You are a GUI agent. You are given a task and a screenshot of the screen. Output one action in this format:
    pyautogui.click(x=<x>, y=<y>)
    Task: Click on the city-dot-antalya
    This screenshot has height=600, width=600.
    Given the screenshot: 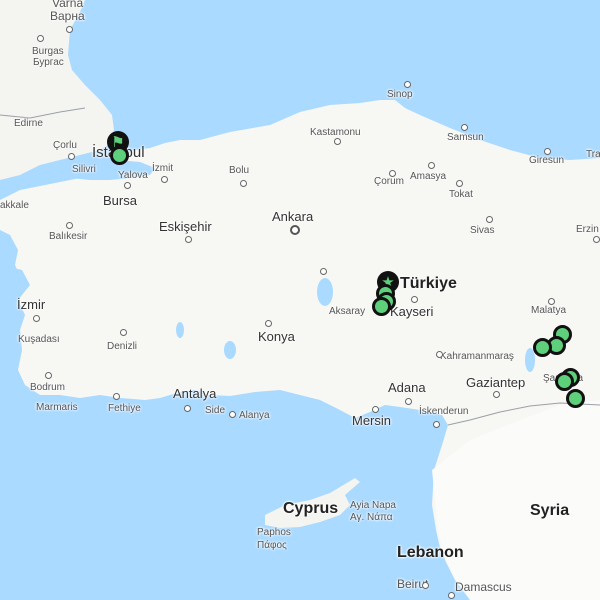 What is the action you would take?
    pyautogui.click(x=187, y=408)
    